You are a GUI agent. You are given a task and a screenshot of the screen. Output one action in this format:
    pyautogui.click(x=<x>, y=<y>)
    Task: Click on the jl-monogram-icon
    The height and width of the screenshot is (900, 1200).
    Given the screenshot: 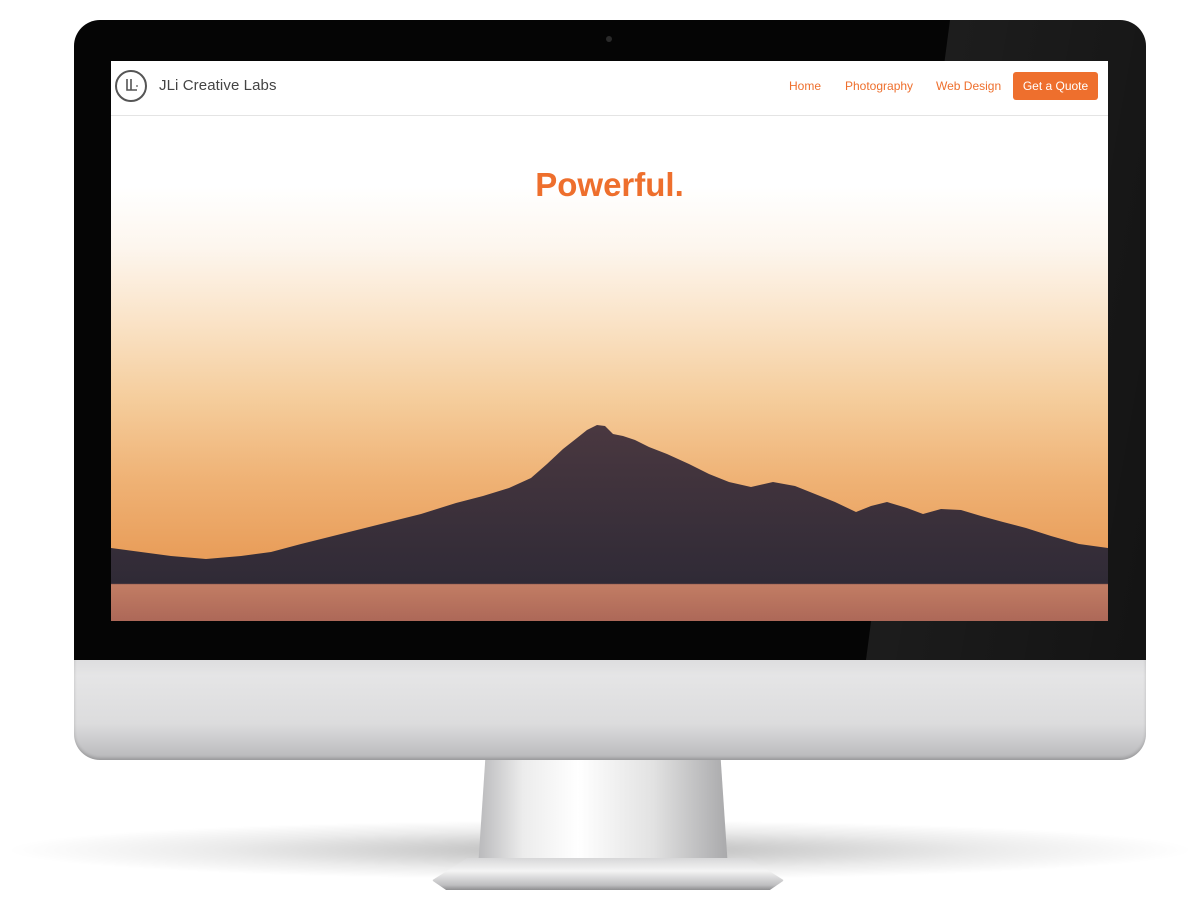 What is the action you would take?
    pyautogui.click(x=132, y=85)
    